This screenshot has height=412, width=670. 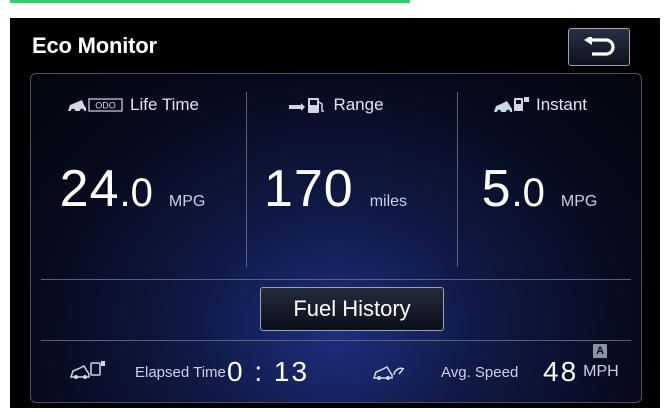 What do you see at coordinates (561, 104) in the screenshot?
I see `instant-label: Instant` at bounding box center [561, 104].